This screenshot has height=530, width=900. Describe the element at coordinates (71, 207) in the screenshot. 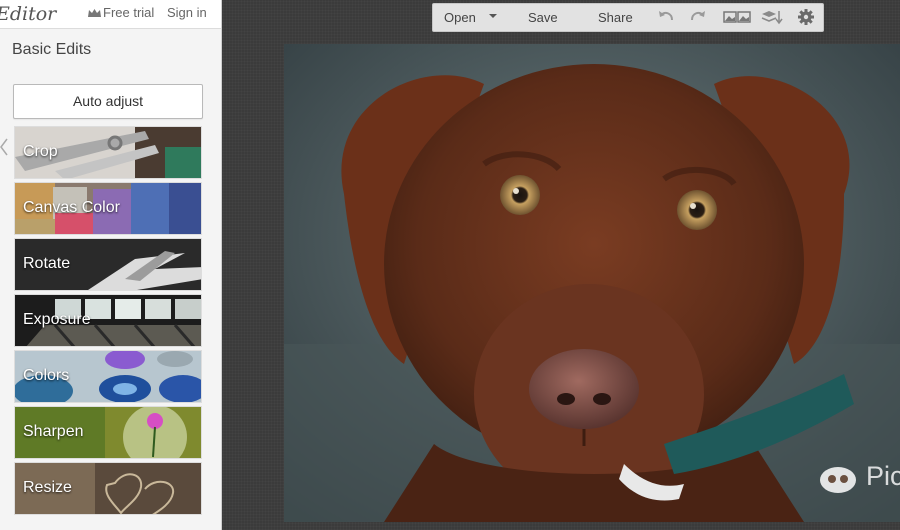

I see `tool-canvas-color-label: Canvas Color` at that location.